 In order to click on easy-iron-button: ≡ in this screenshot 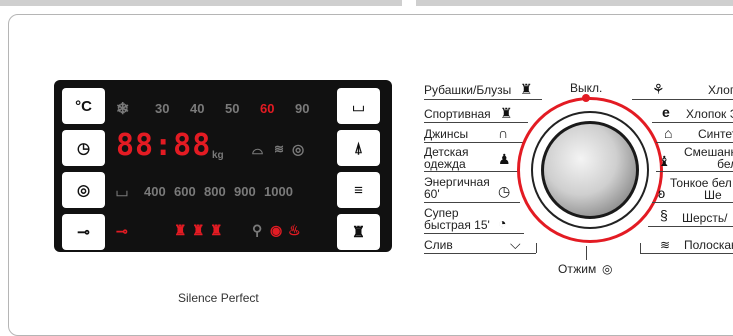, I will do `click(358, 190)`.